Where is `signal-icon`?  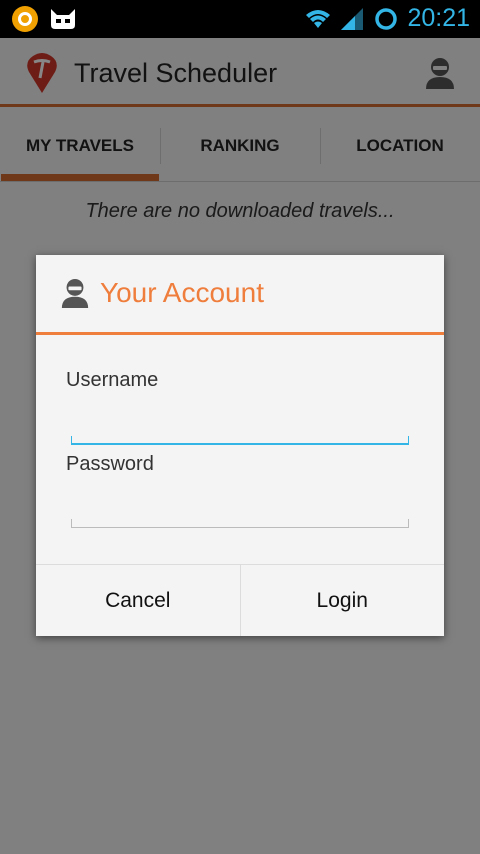 signal-icon is located at coordinates (352, 18).